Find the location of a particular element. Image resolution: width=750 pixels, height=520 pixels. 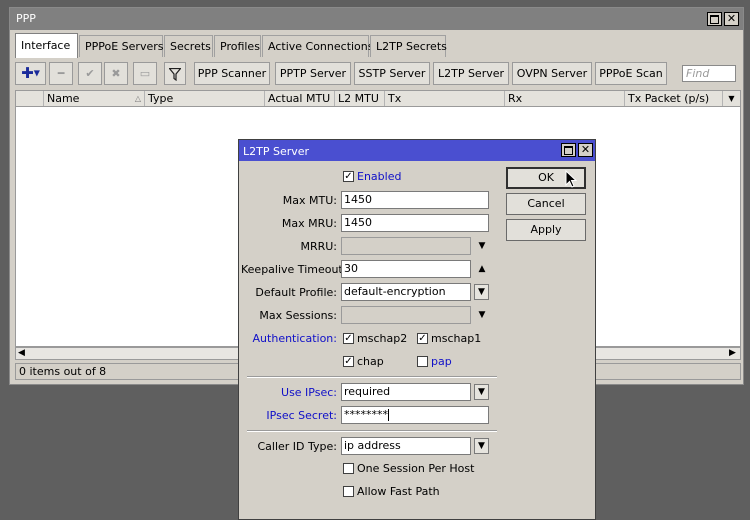

column-rx: Rx is located at coordinates (564, 98).